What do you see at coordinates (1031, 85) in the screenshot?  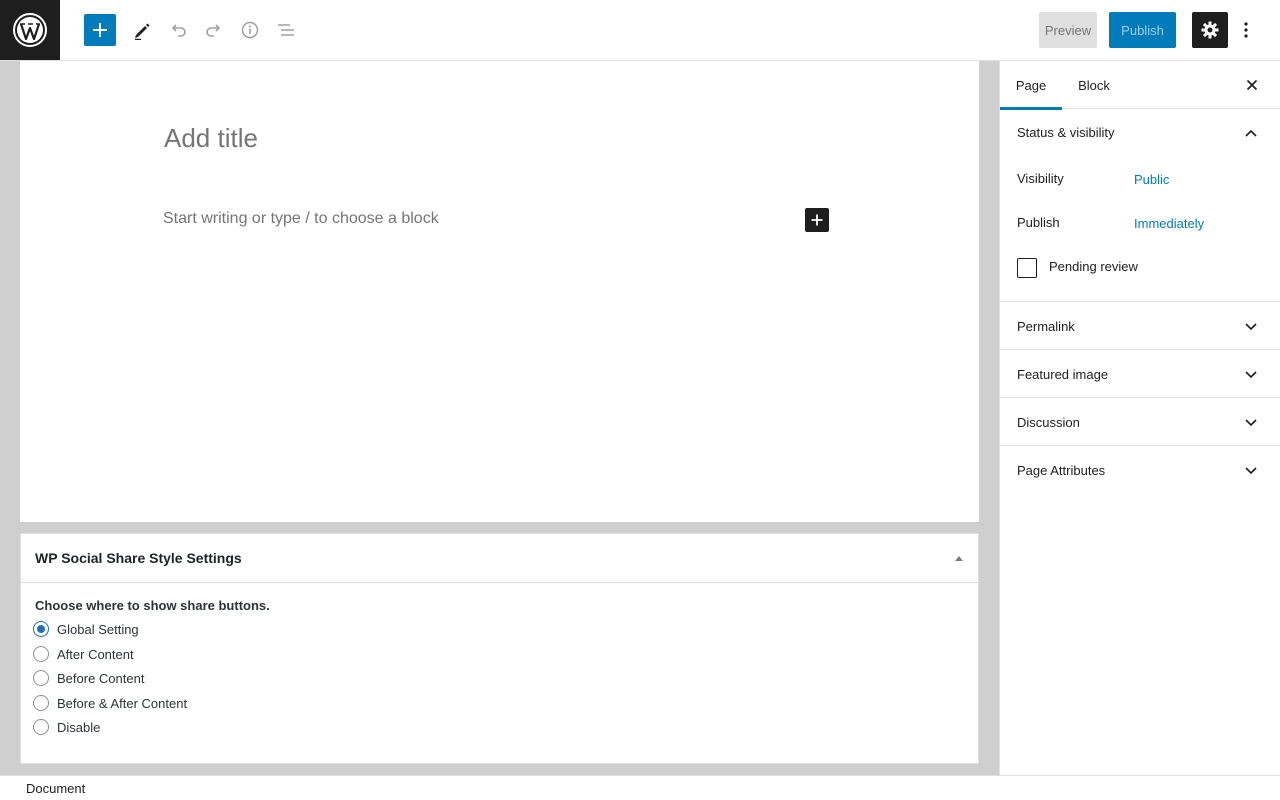 I see `tab-page: Page` at bounding box center [1031, 85].